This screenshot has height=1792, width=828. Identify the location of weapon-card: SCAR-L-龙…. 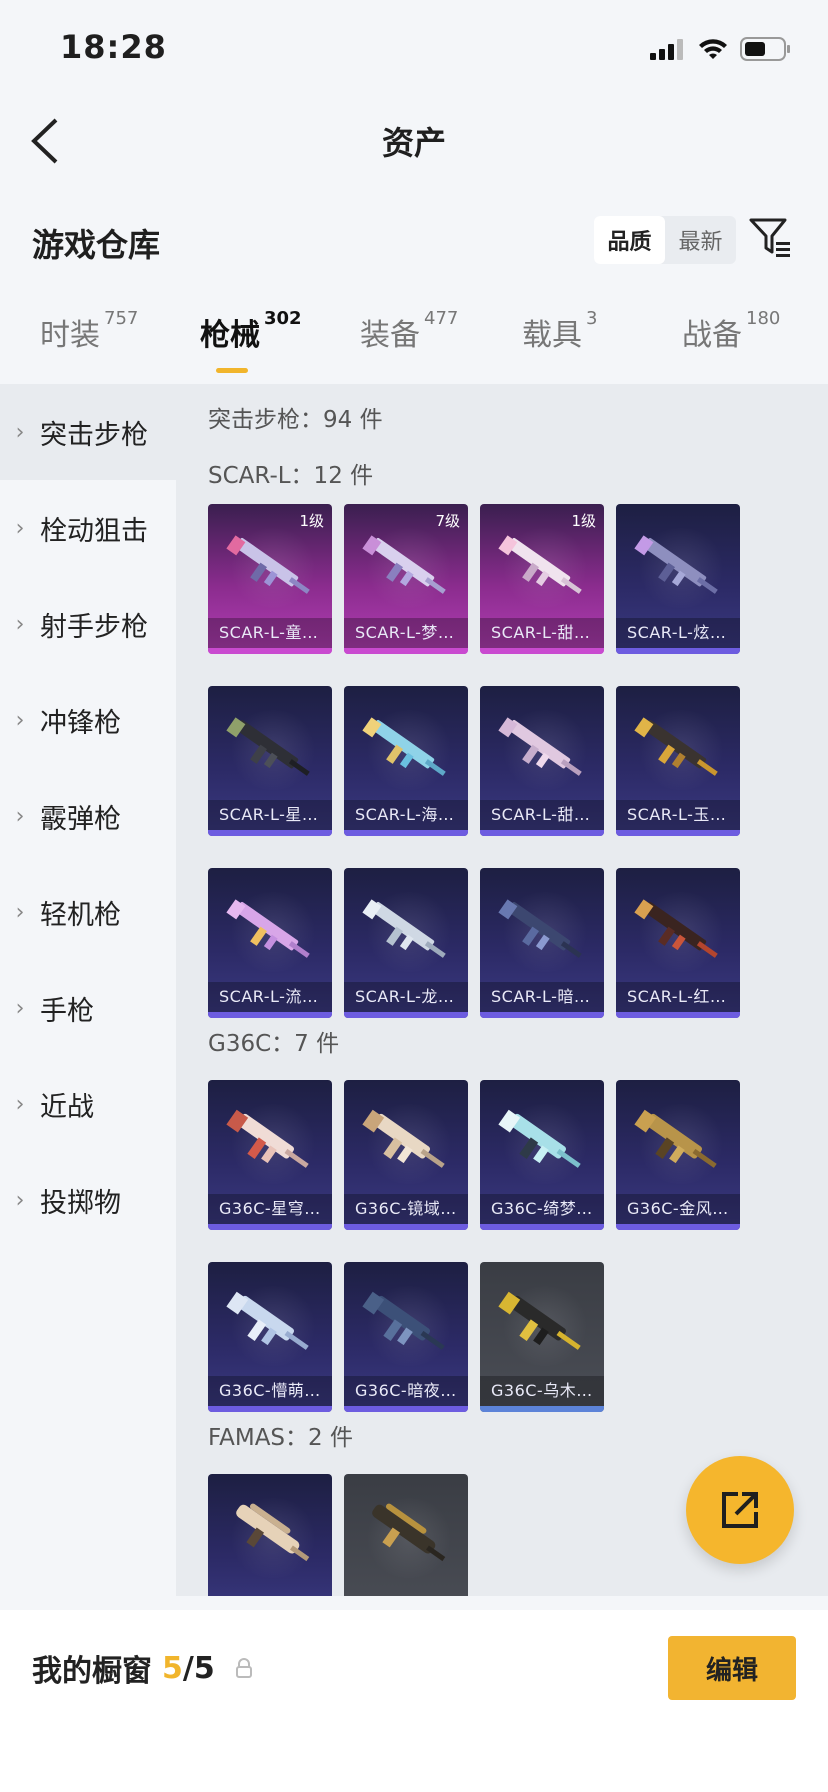
(406, 943).